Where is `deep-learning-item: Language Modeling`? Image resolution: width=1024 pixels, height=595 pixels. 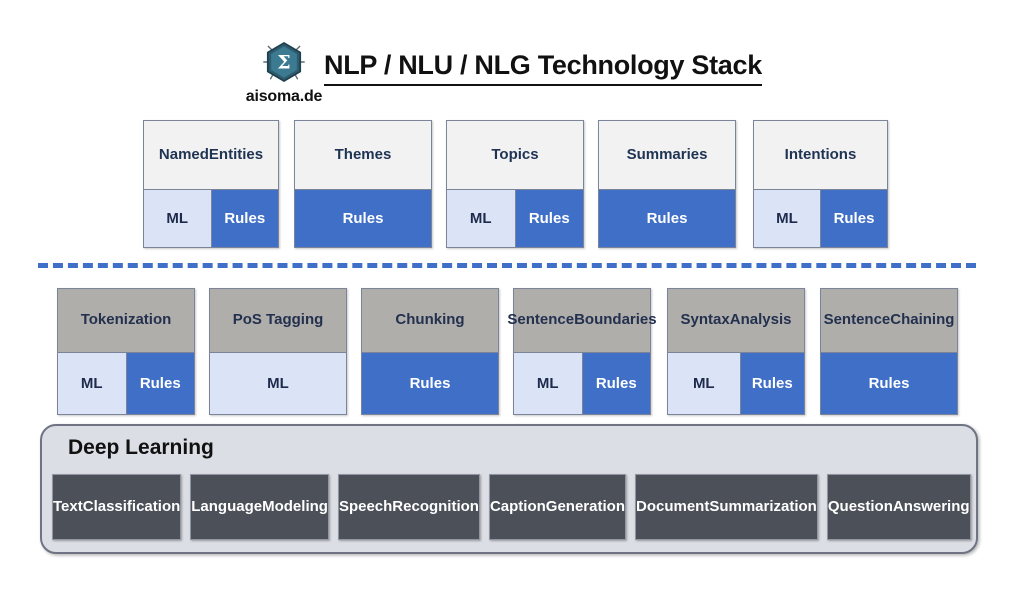
deep-learning-item: Language Modeling is located at coordinates (259, 507).